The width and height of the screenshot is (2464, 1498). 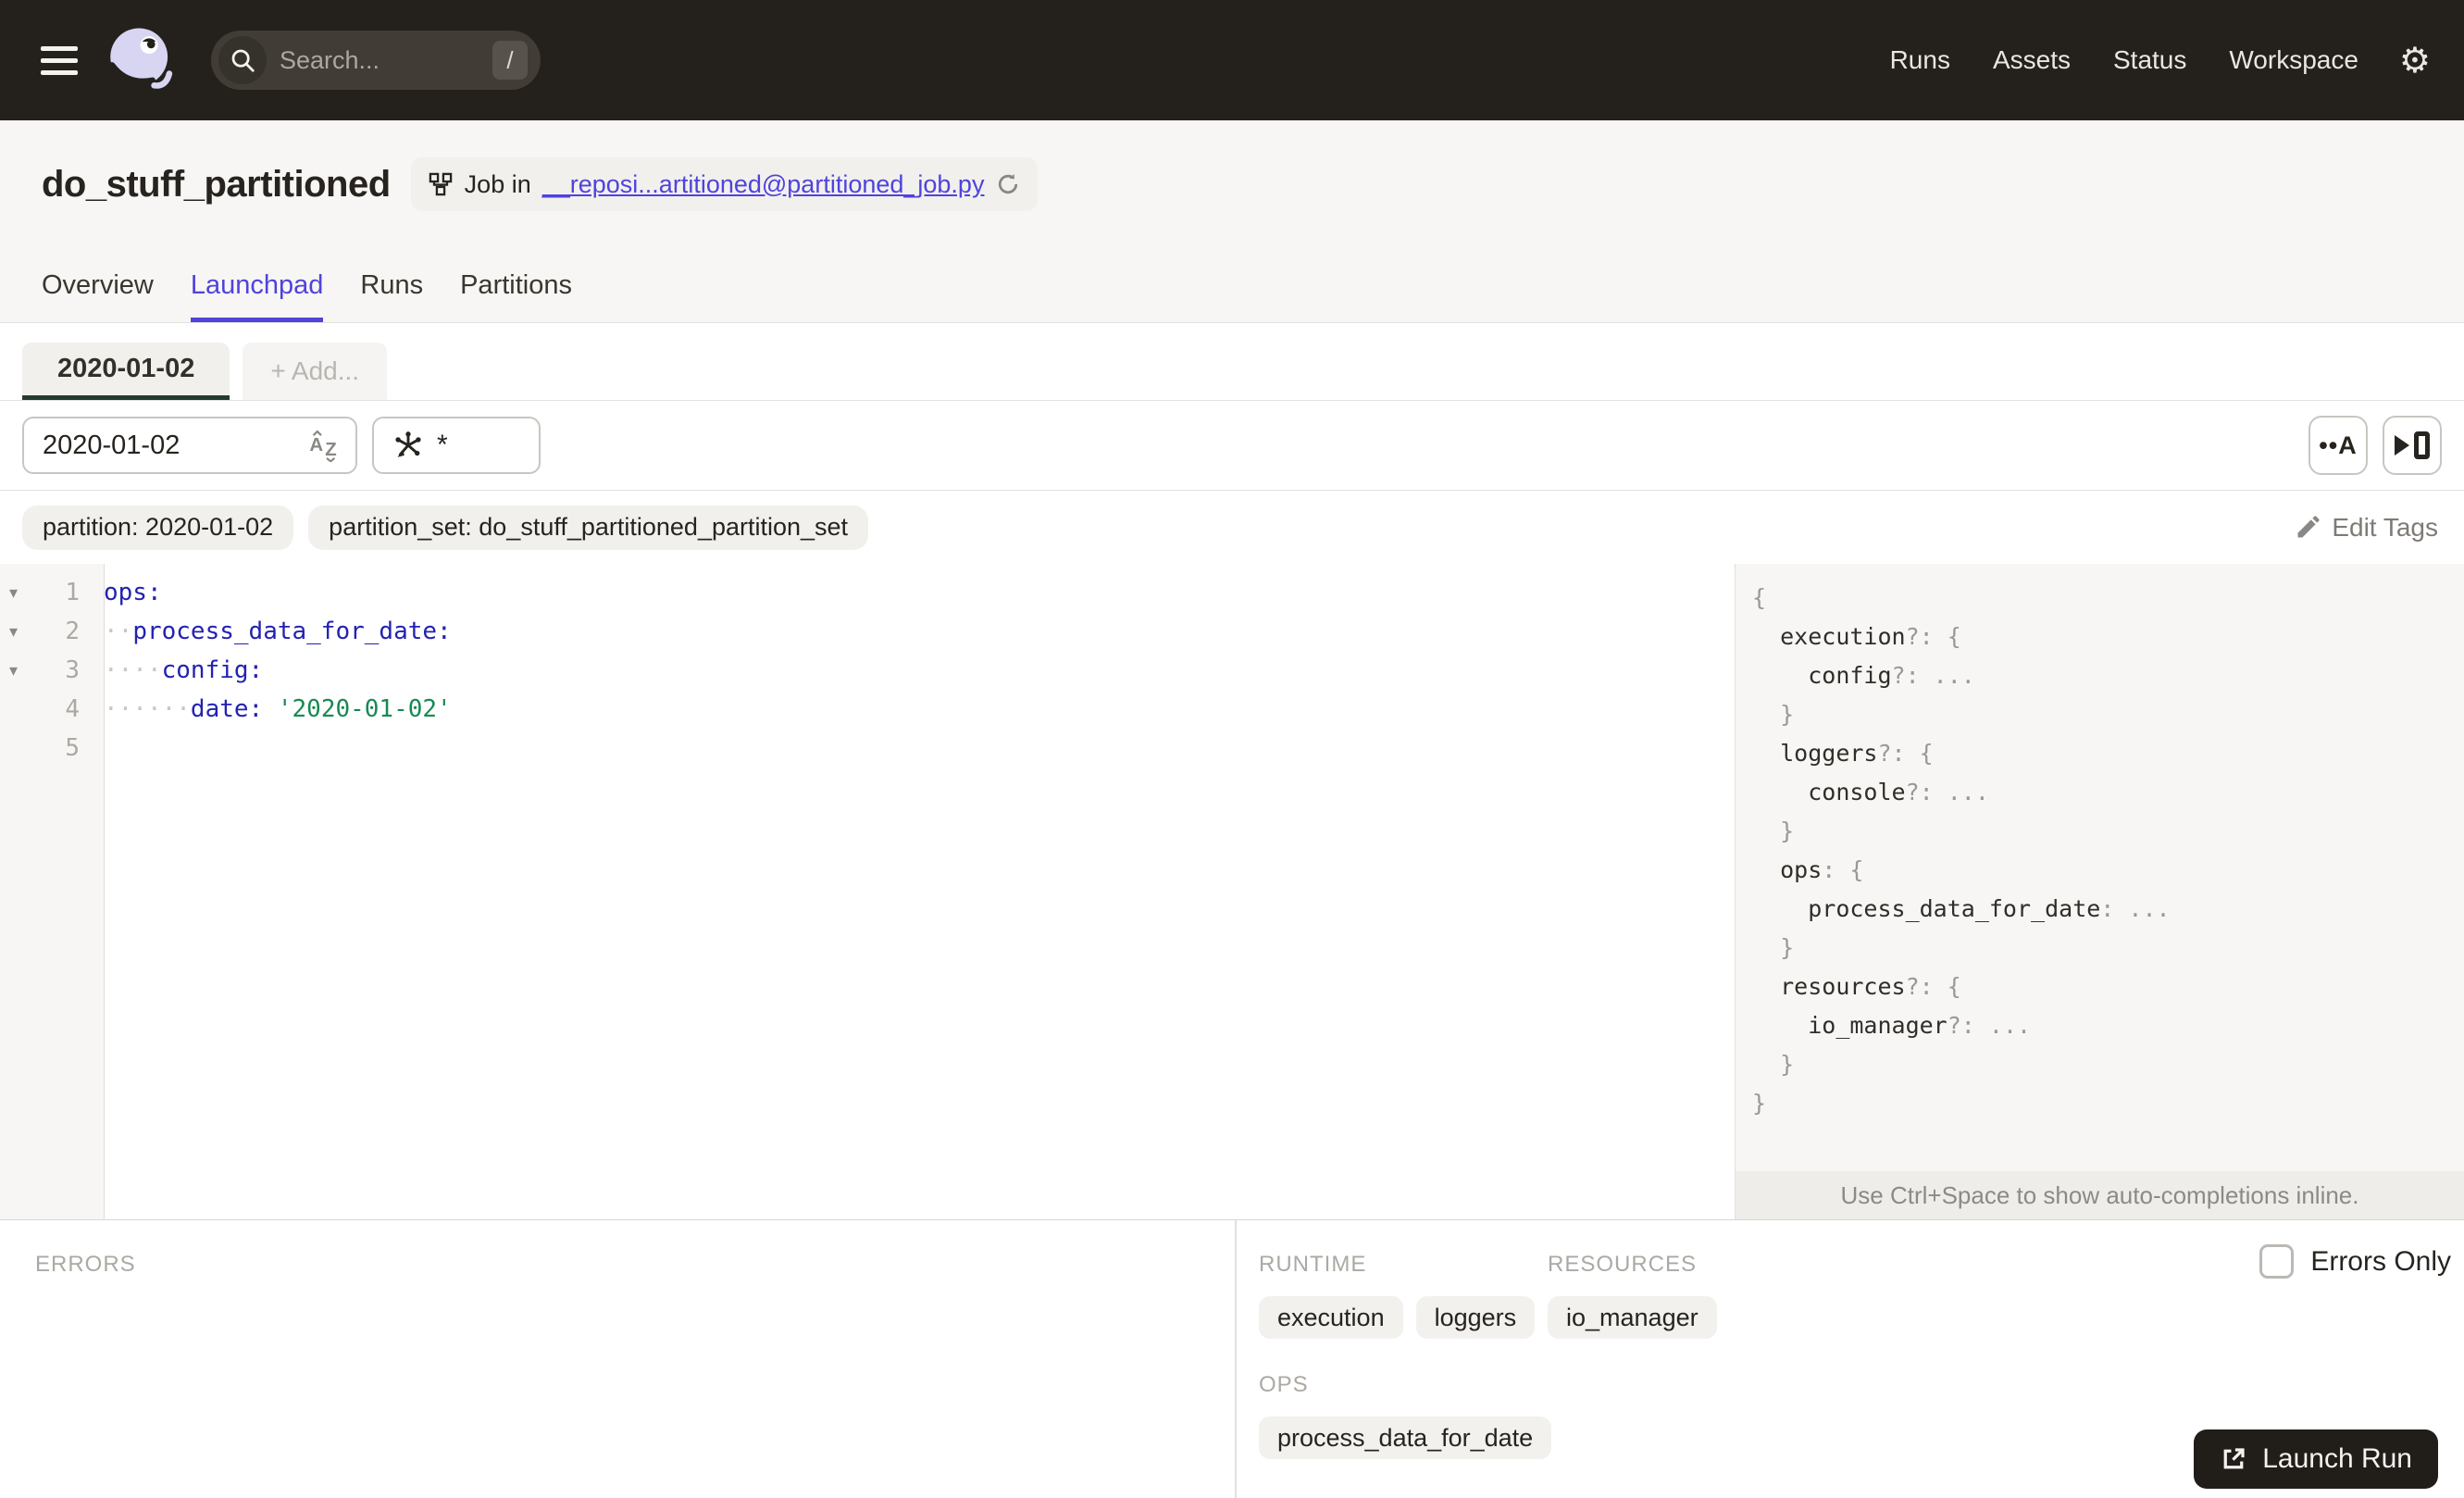 What do you see at coordinates (2108, 598) in the screenshot?
I see `schema-line: {` at bounding box center [2108, 598].